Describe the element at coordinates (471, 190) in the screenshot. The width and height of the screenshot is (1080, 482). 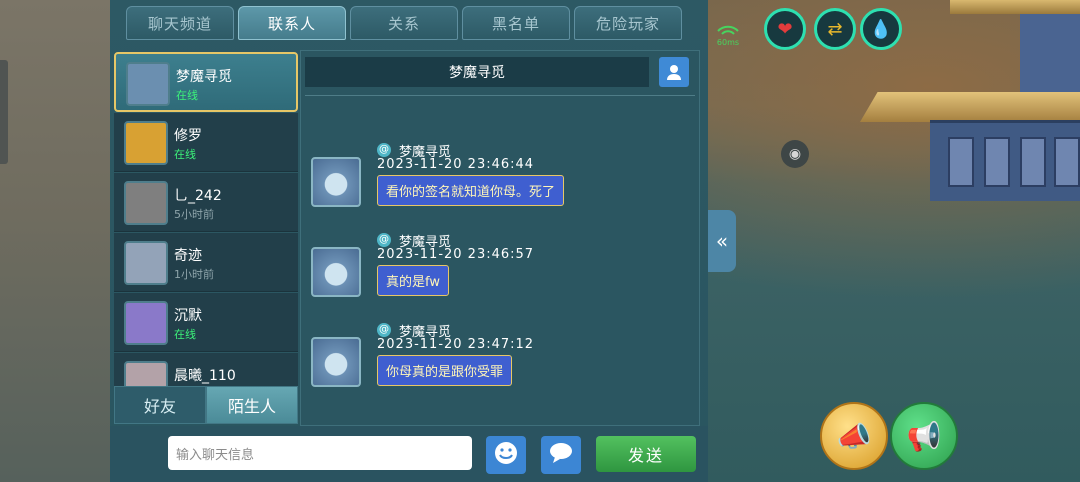
I see `message-bubble: 看你的签名就知道你母。死了` at that location.